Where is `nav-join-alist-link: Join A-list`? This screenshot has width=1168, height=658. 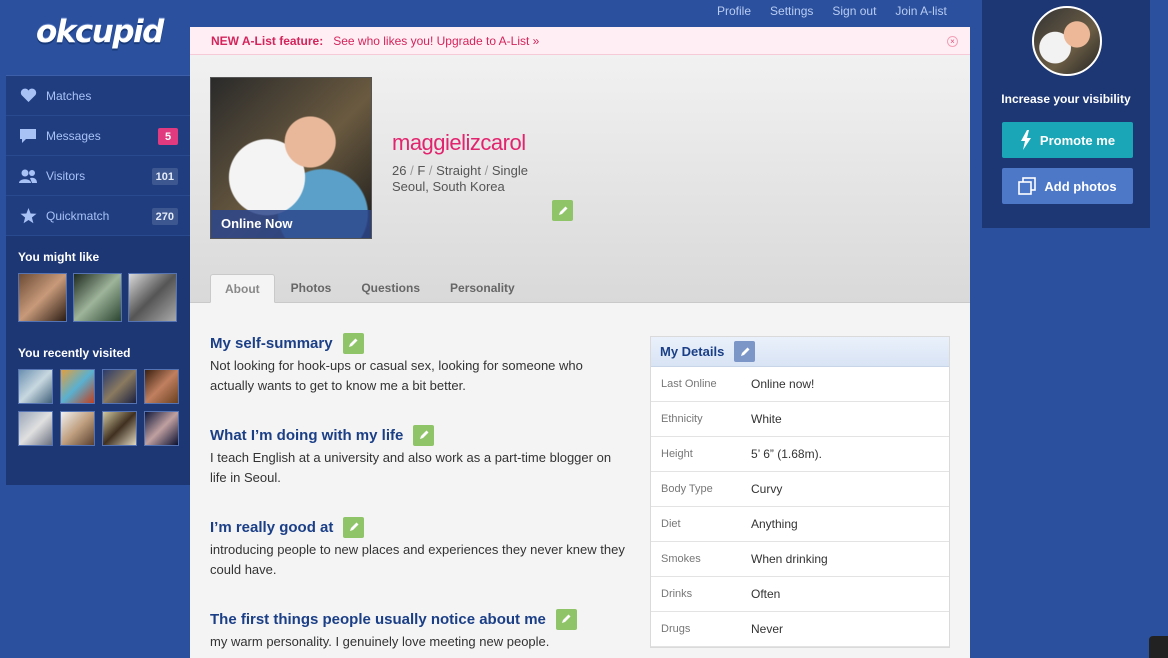 nav-join-alist-link: Join A-list is located at coordinates (920, 11).